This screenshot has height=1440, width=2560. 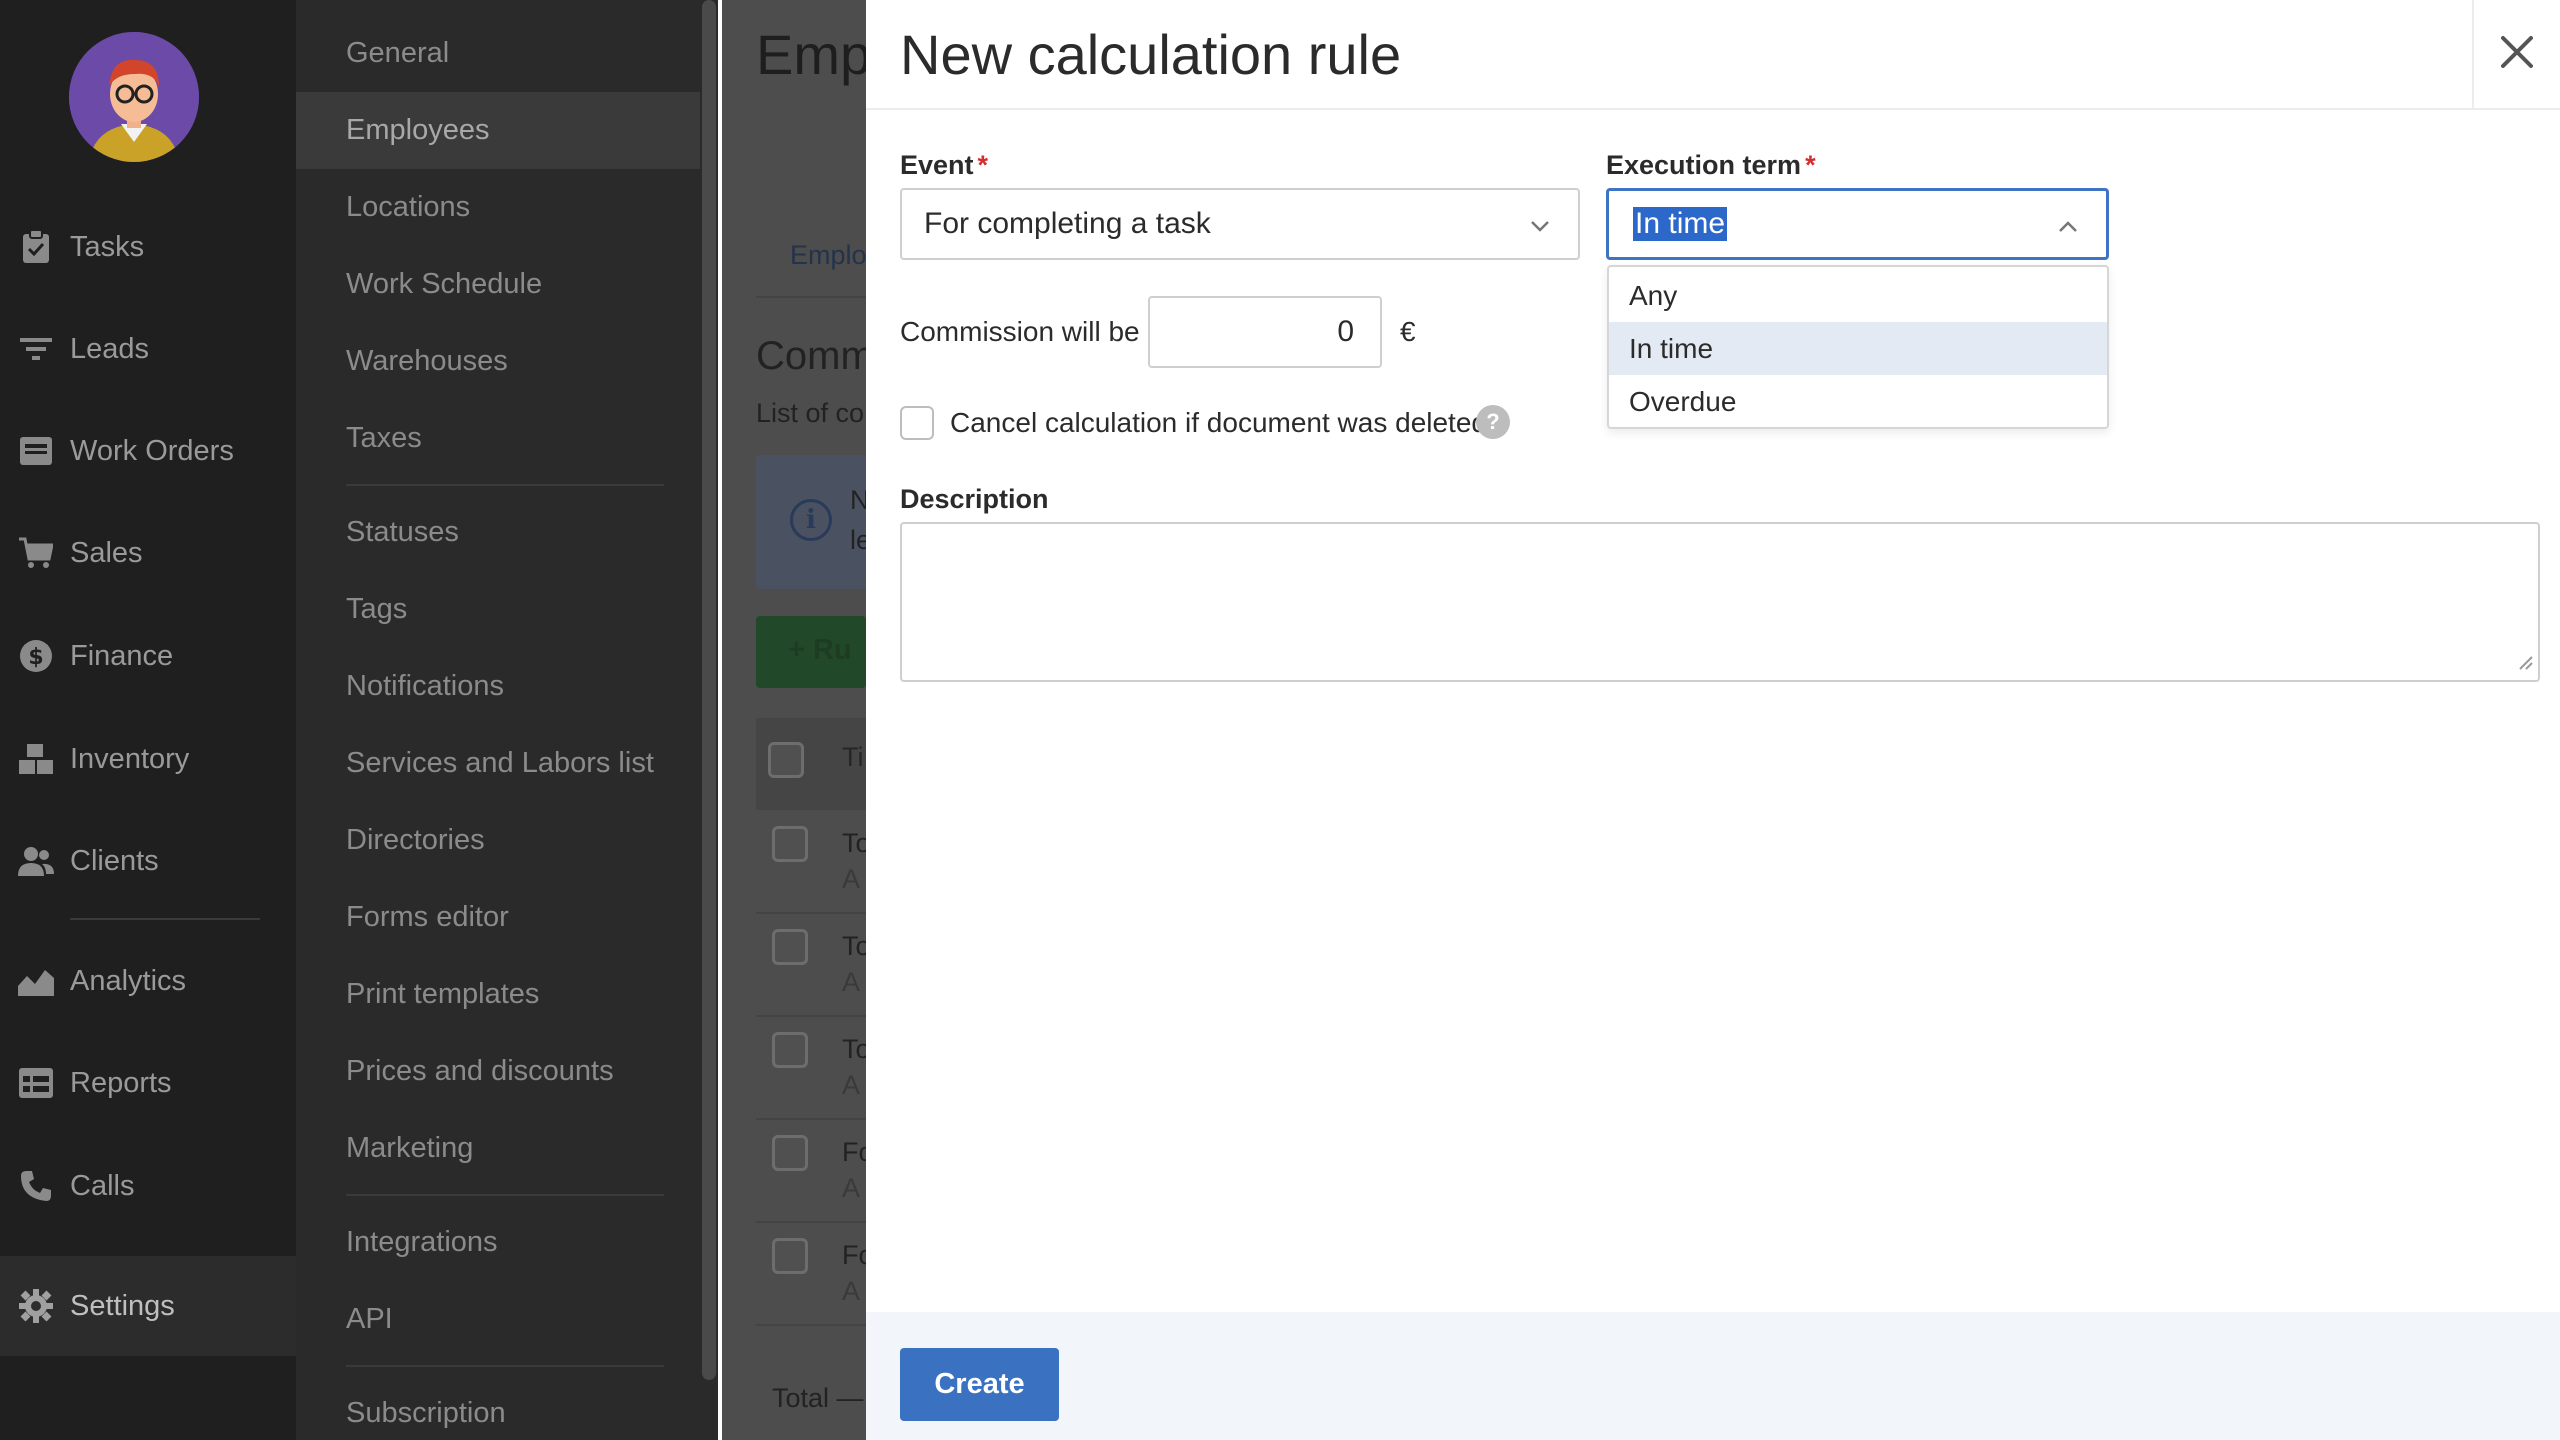 What do you see at coordinates (148, 656) in the screenshot?
I see `nav-item-finance: $ Finance` at bounding box center [148, 656].